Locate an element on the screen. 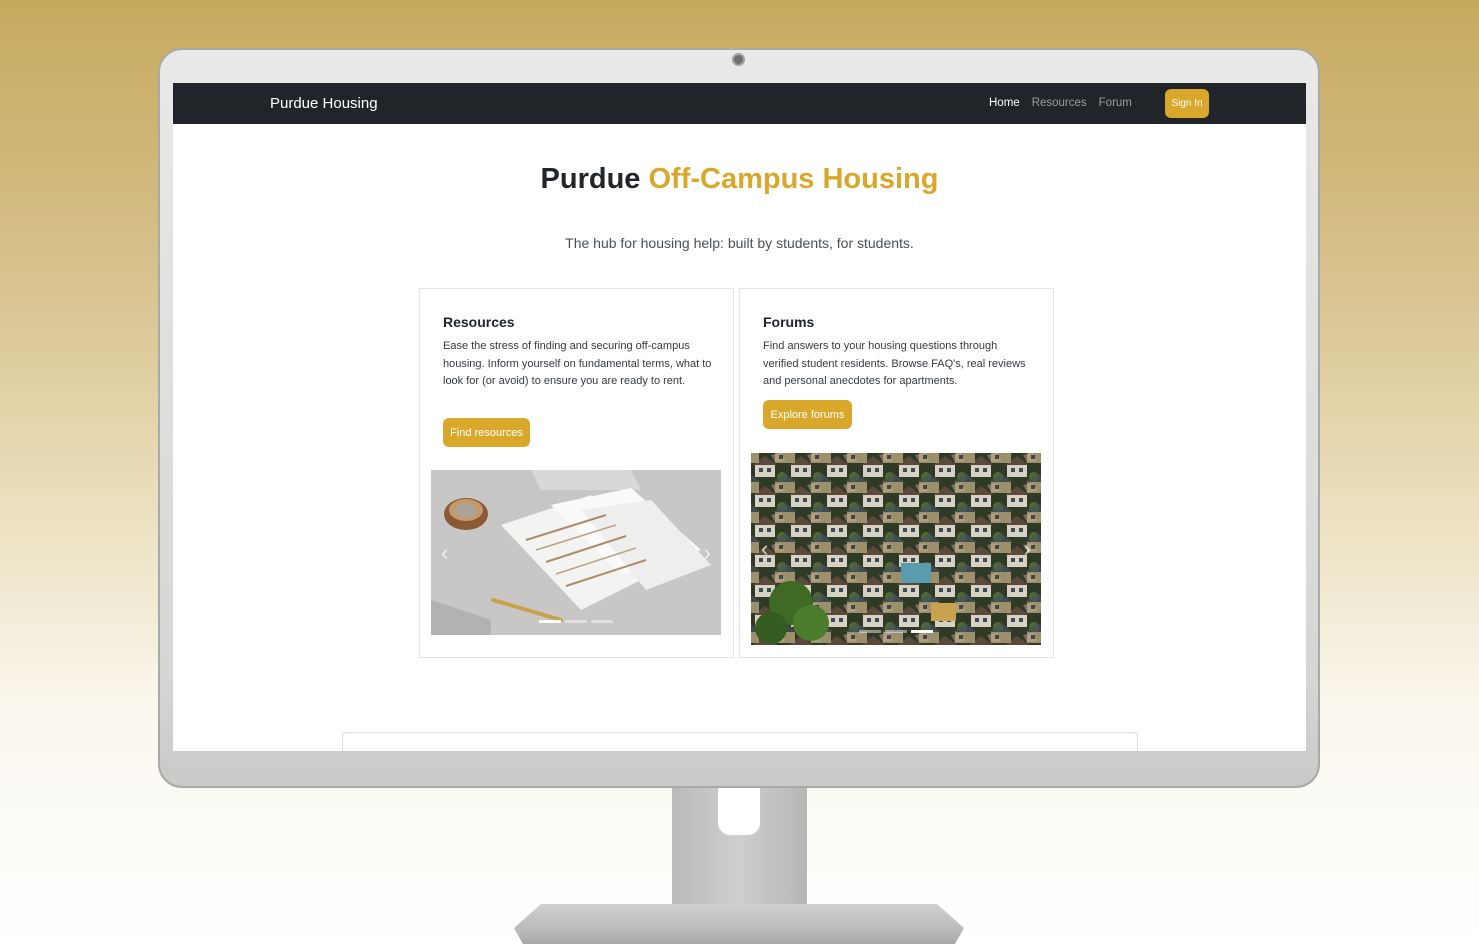  documents-and-pen-photo is located at coordinates (576, 552).